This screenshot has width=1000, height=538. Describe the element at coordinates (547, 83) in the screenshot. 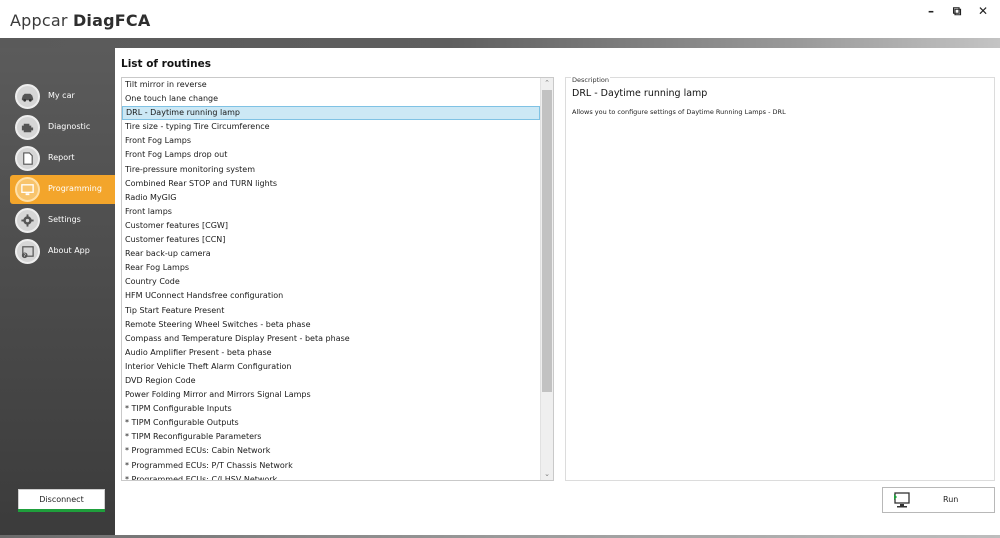

I see `scroll-up-icon: ⌃` at that location.